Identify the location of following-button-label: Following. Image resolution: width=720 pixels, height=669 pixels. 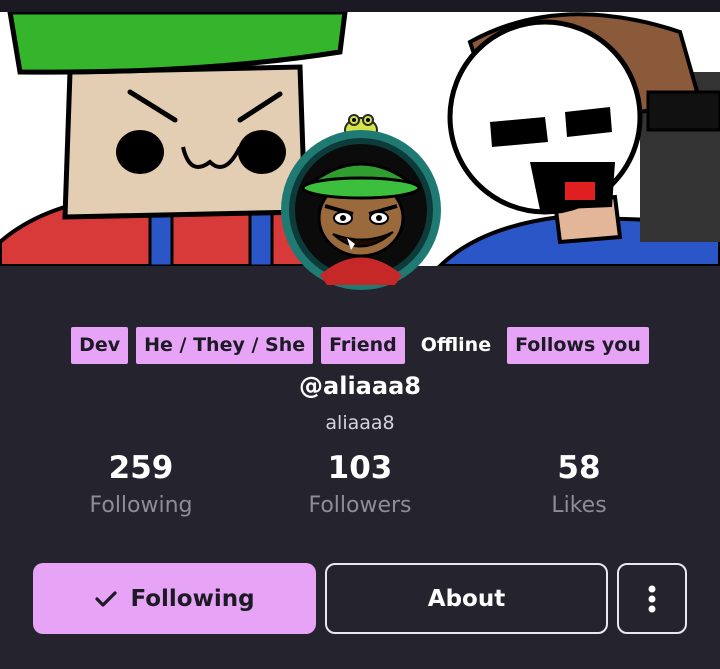
(192, 598).